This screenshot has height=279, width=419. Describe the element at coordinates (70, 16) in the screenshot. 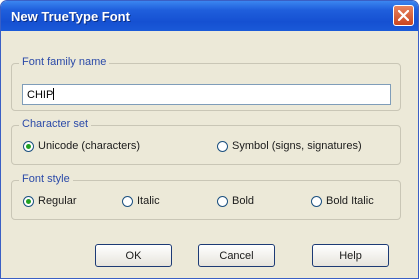

I see `dialog-title: New TrueType Font` at that location.